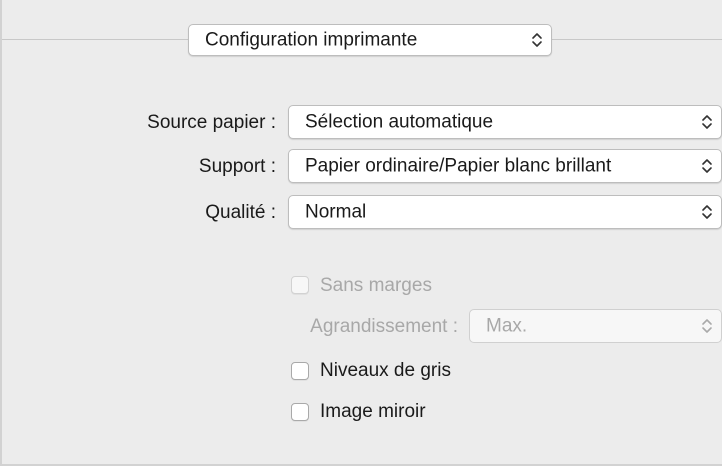 Image resolution: width=722 pixels, height=466 pixels. Describe the element at coordinates (300, 371) in the screenshot. I see `grayscale-checkbox` at that location.